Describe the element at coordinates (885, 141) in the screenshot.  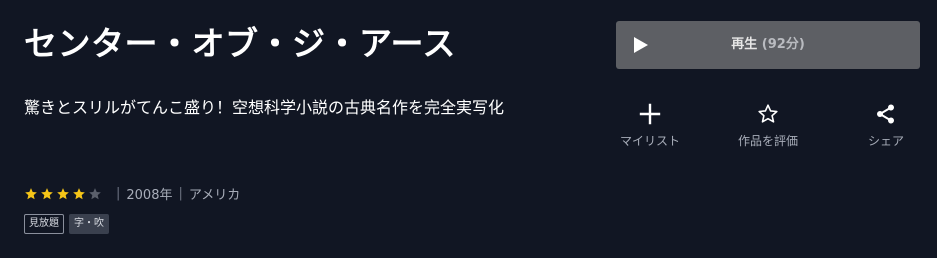
I see `share-label: シェア` at that location.